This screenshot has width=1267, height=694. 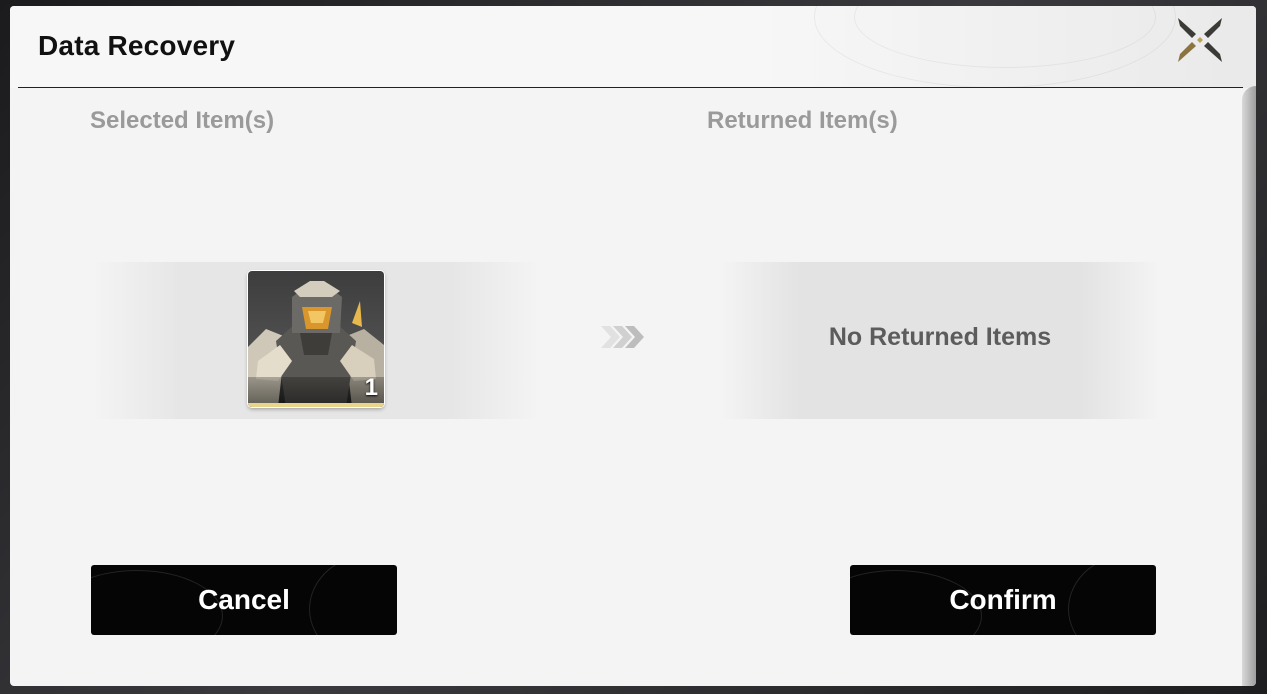 I want to click on confirm-button-label: Confirm, so click(x=1003, y=599).